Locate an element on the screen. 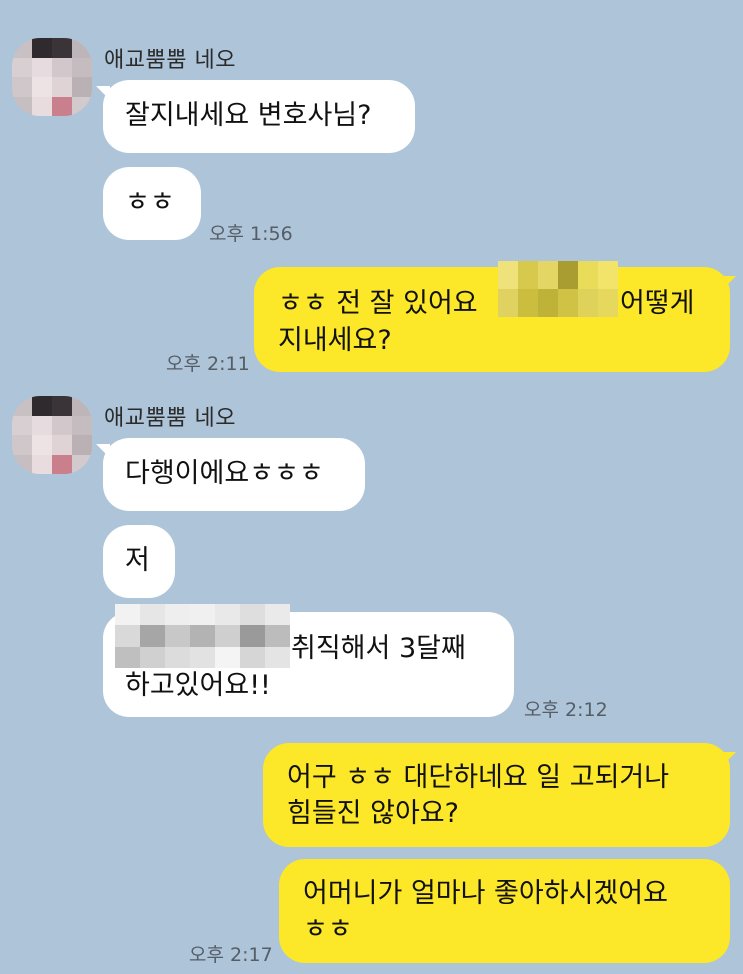 This screenshot has height=974, width=743. message-bubble-incoming: 저 is located at coordinates (139, 561).